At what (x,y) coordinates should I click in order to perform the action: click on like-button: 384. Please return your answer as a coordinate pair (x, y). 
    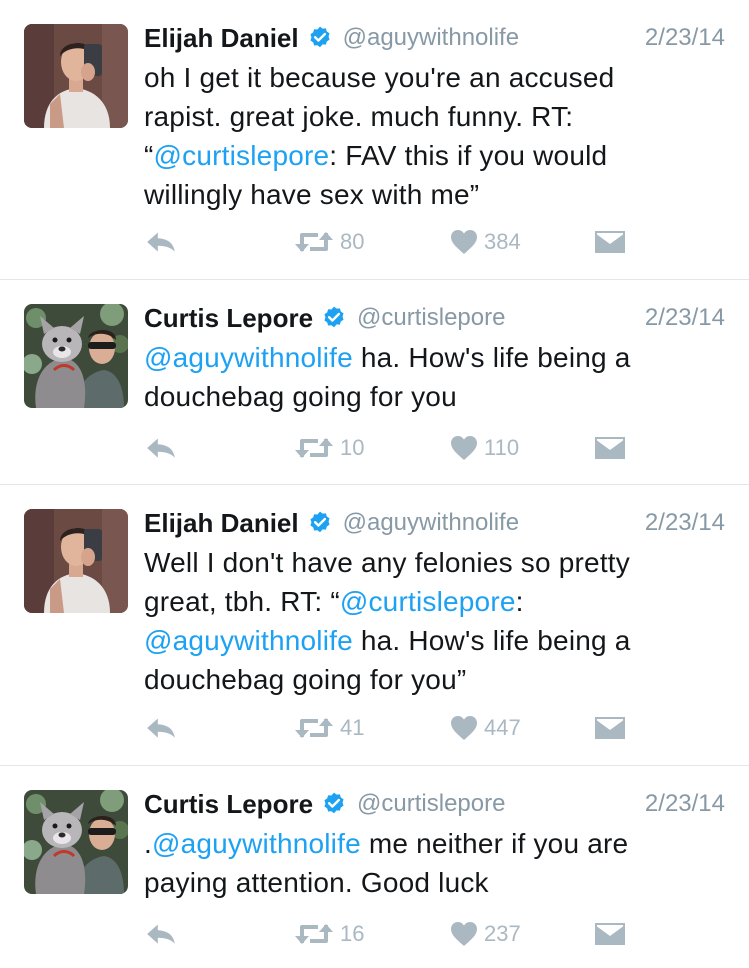
    Looking at the image, I should click on (485, 242).